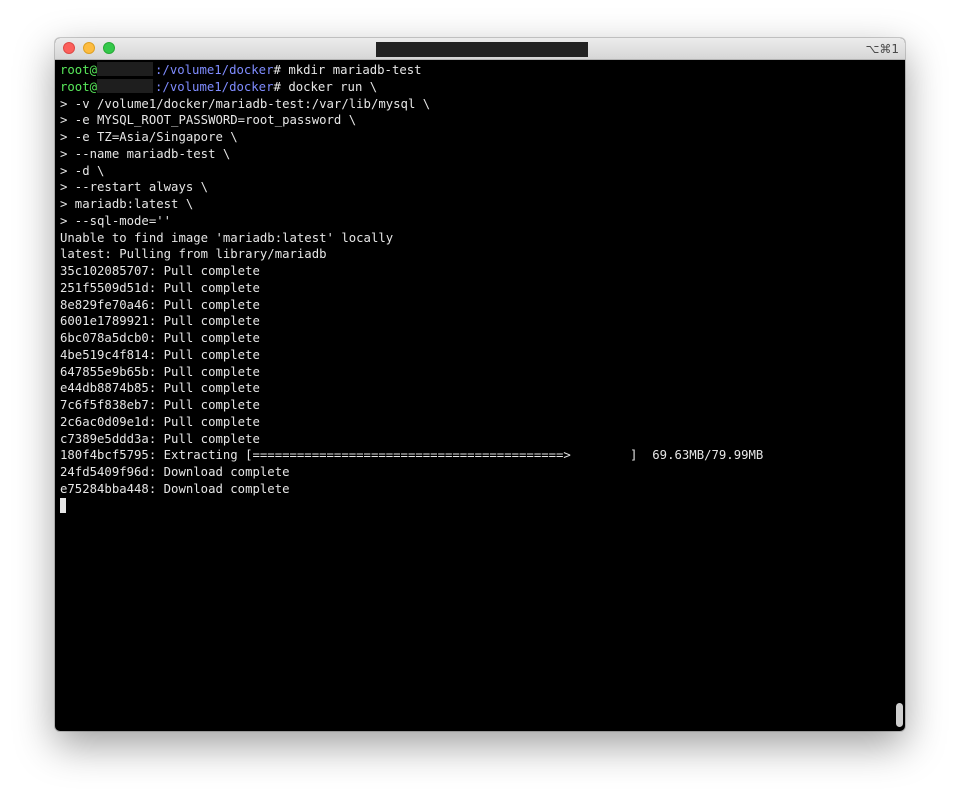 This screenshot has height=805, width=960. What do you see at coordinates (899, 715) in the screenshot?
I see `scrollbar-thumb` at bounding box center [899, 715].